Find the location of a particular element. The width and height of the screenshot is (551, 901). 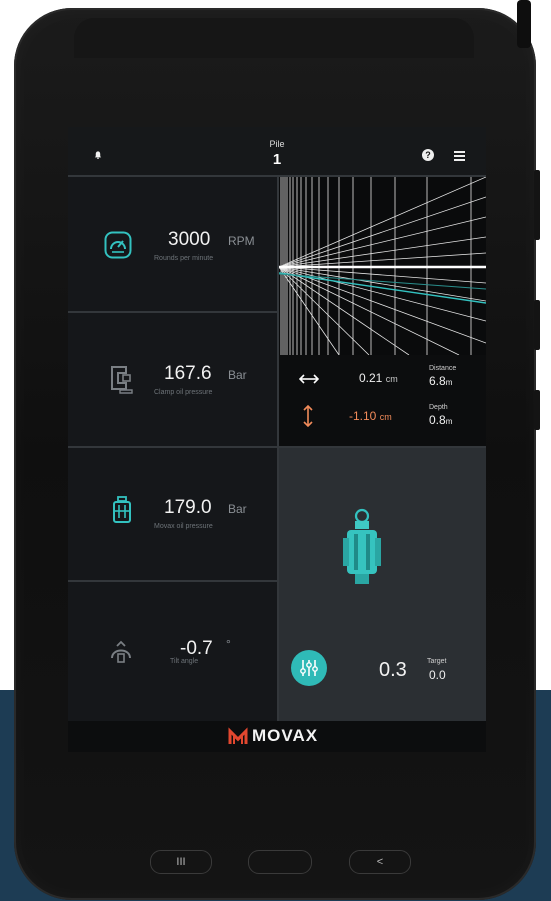

movax-pressure-panel: 179.0 Bar Movax oil pressure is located at coordinates (172, 514).